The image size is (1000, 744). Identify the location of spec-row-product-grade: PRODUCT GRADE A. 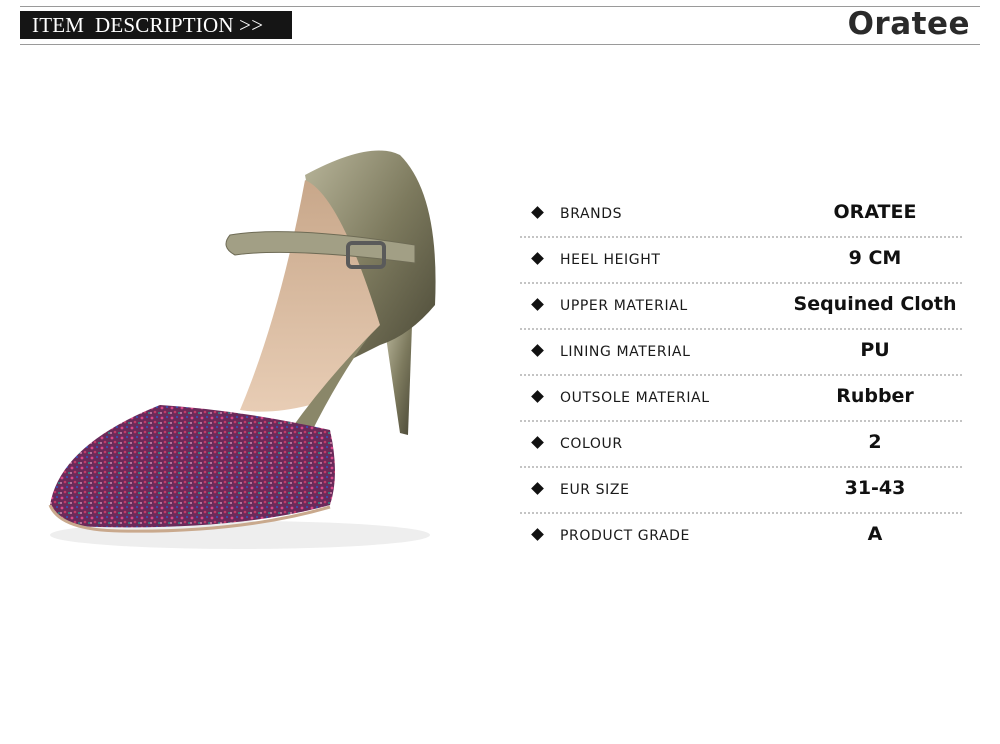
(741, 537).